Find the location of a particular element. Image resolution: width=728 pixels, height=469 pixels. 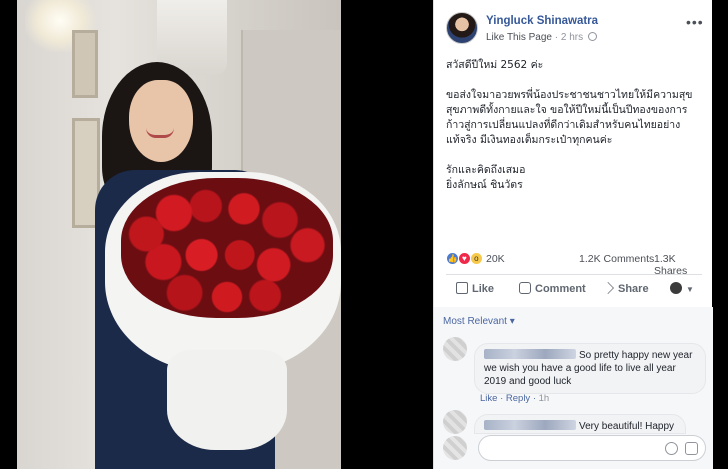

like-page-link: Like This Page is located at coordinates (519, 37).